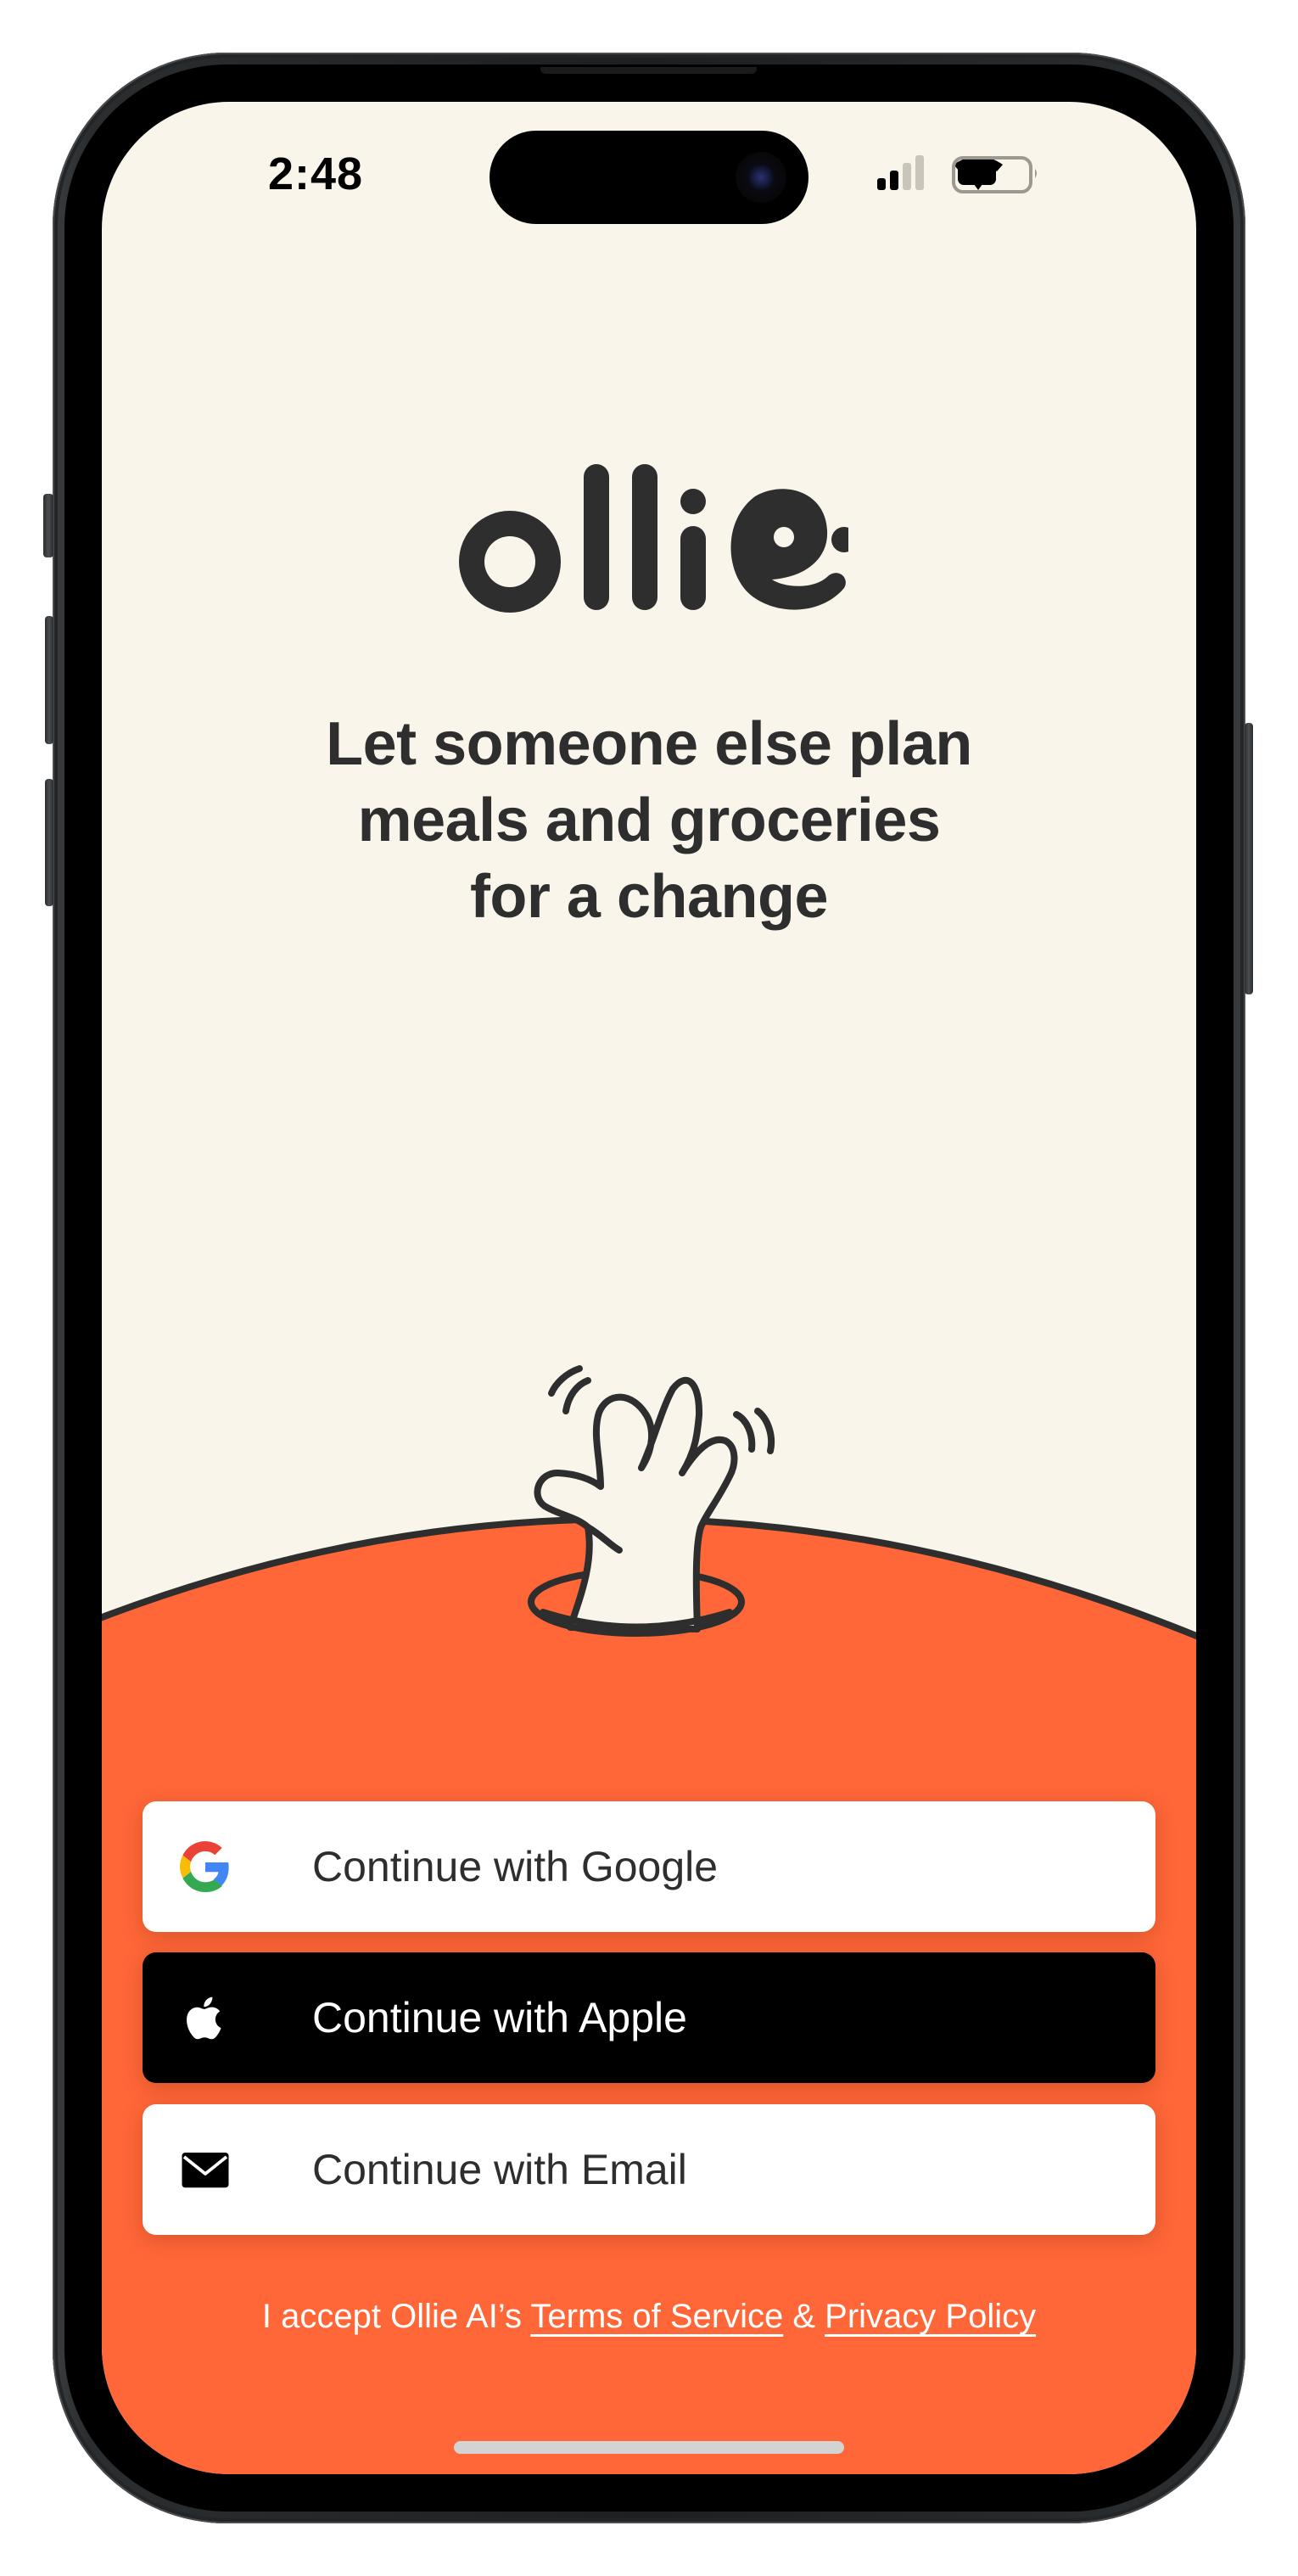 Image resolution: width=1298 pixels, height=2576 pixels. Describe the element at coordinates (499, 2169) in the screenshot. I see `email-button-label: Continue with Email` at that location.